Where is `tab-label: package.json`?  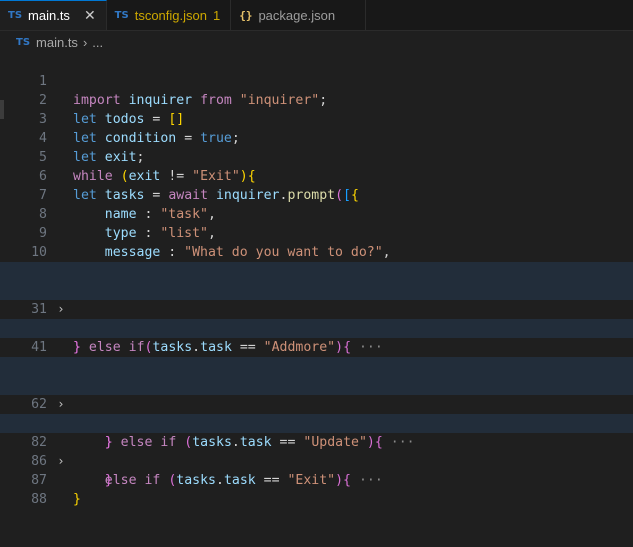 tab-label: package.json is located at coordinates (297, 15).